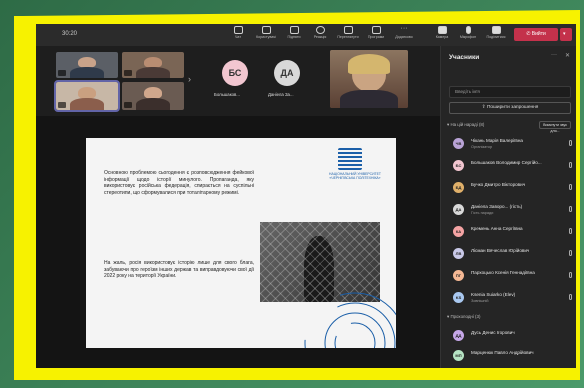 This screenshot has height=388, width=584. I want to click on participant-name: Ksenia Suiarko (Elev), so click(493, 294).